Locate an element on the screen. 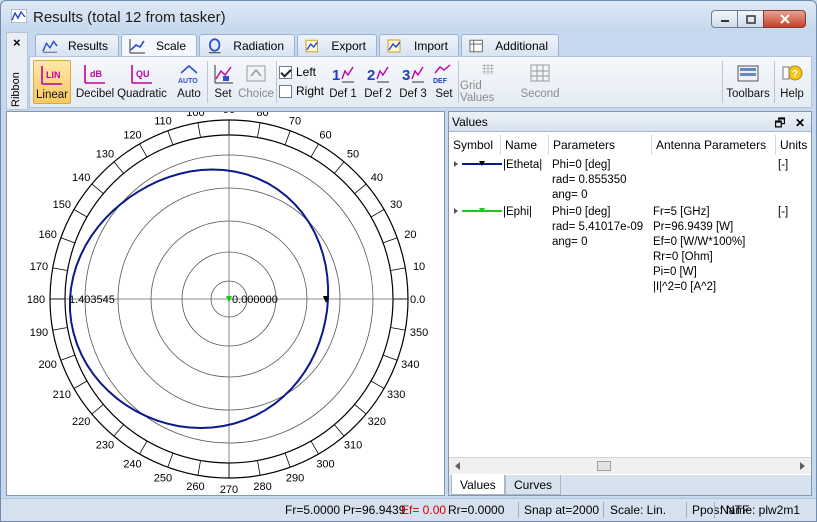  def1-label: Def 1 is located at coordinates (343, 94).